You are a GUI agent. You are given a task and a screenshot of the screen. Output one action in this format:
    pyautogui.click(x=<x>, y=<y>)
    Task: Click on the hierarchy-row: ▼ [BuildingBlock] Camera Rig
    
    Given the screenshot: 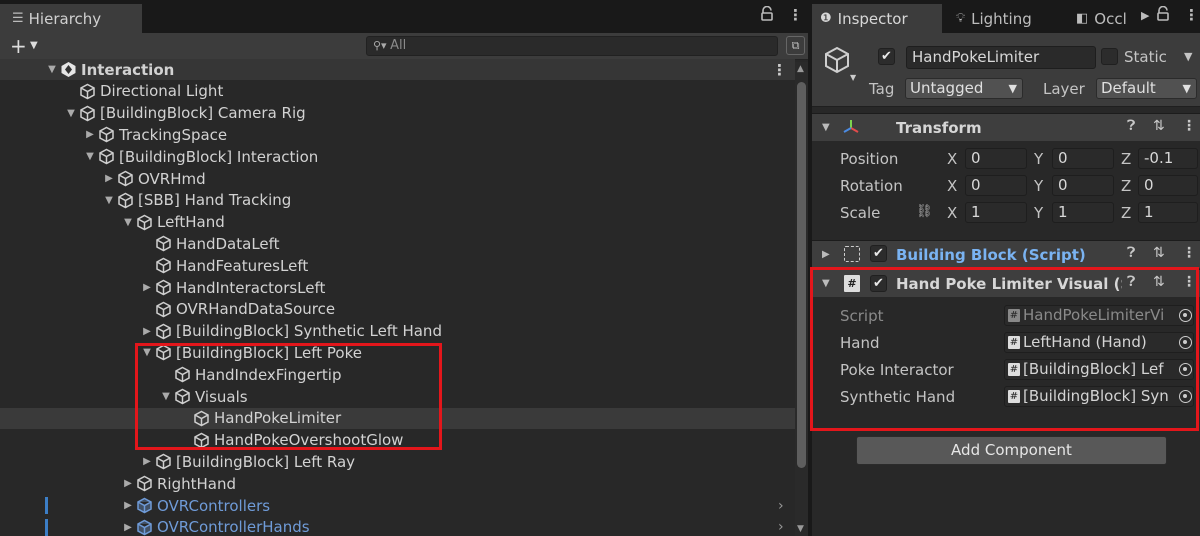 What is the action you would take?
    pyautogui.click(x=397, y=113)
    